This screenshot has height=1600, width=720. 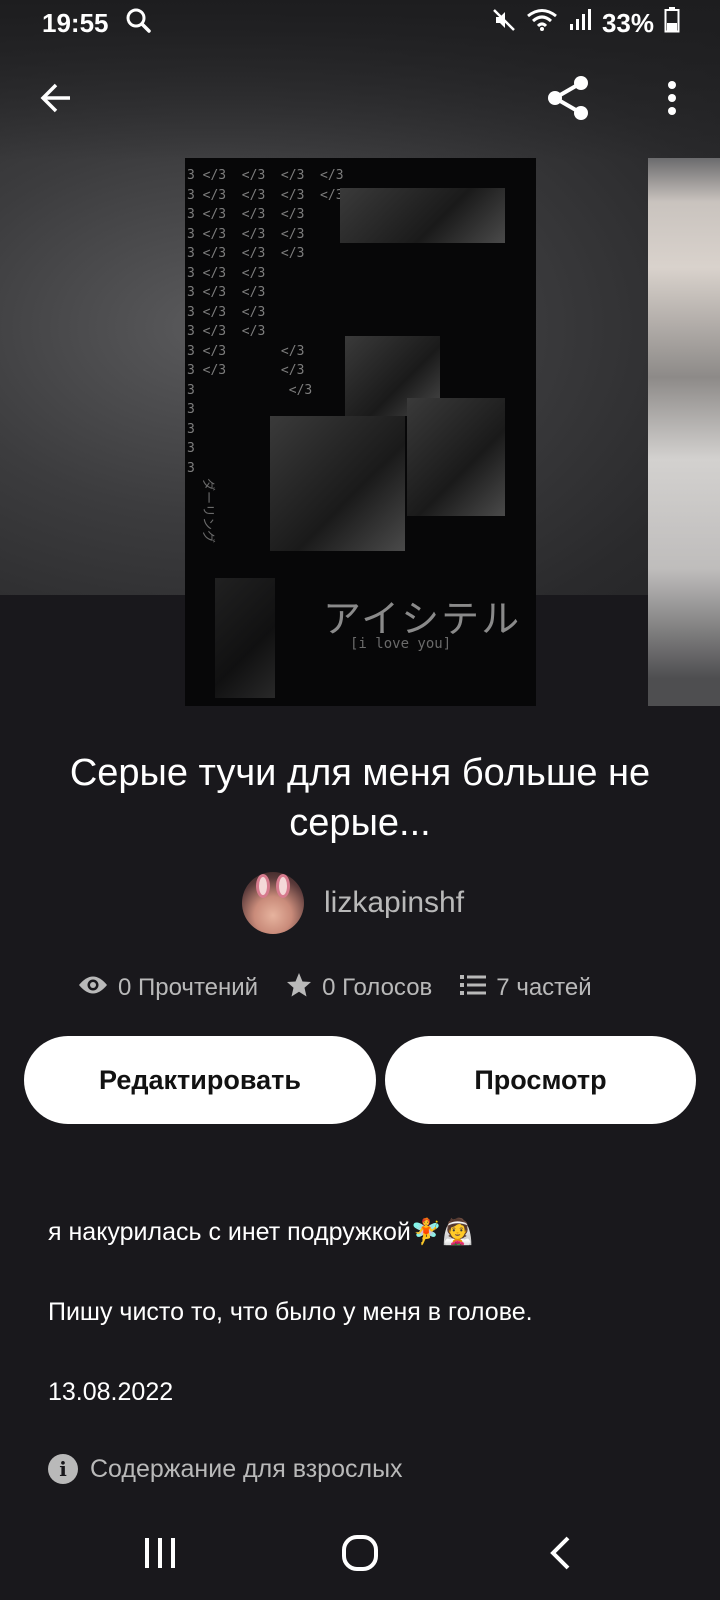 I want to click on app-bar, so click(x=360, y=100).